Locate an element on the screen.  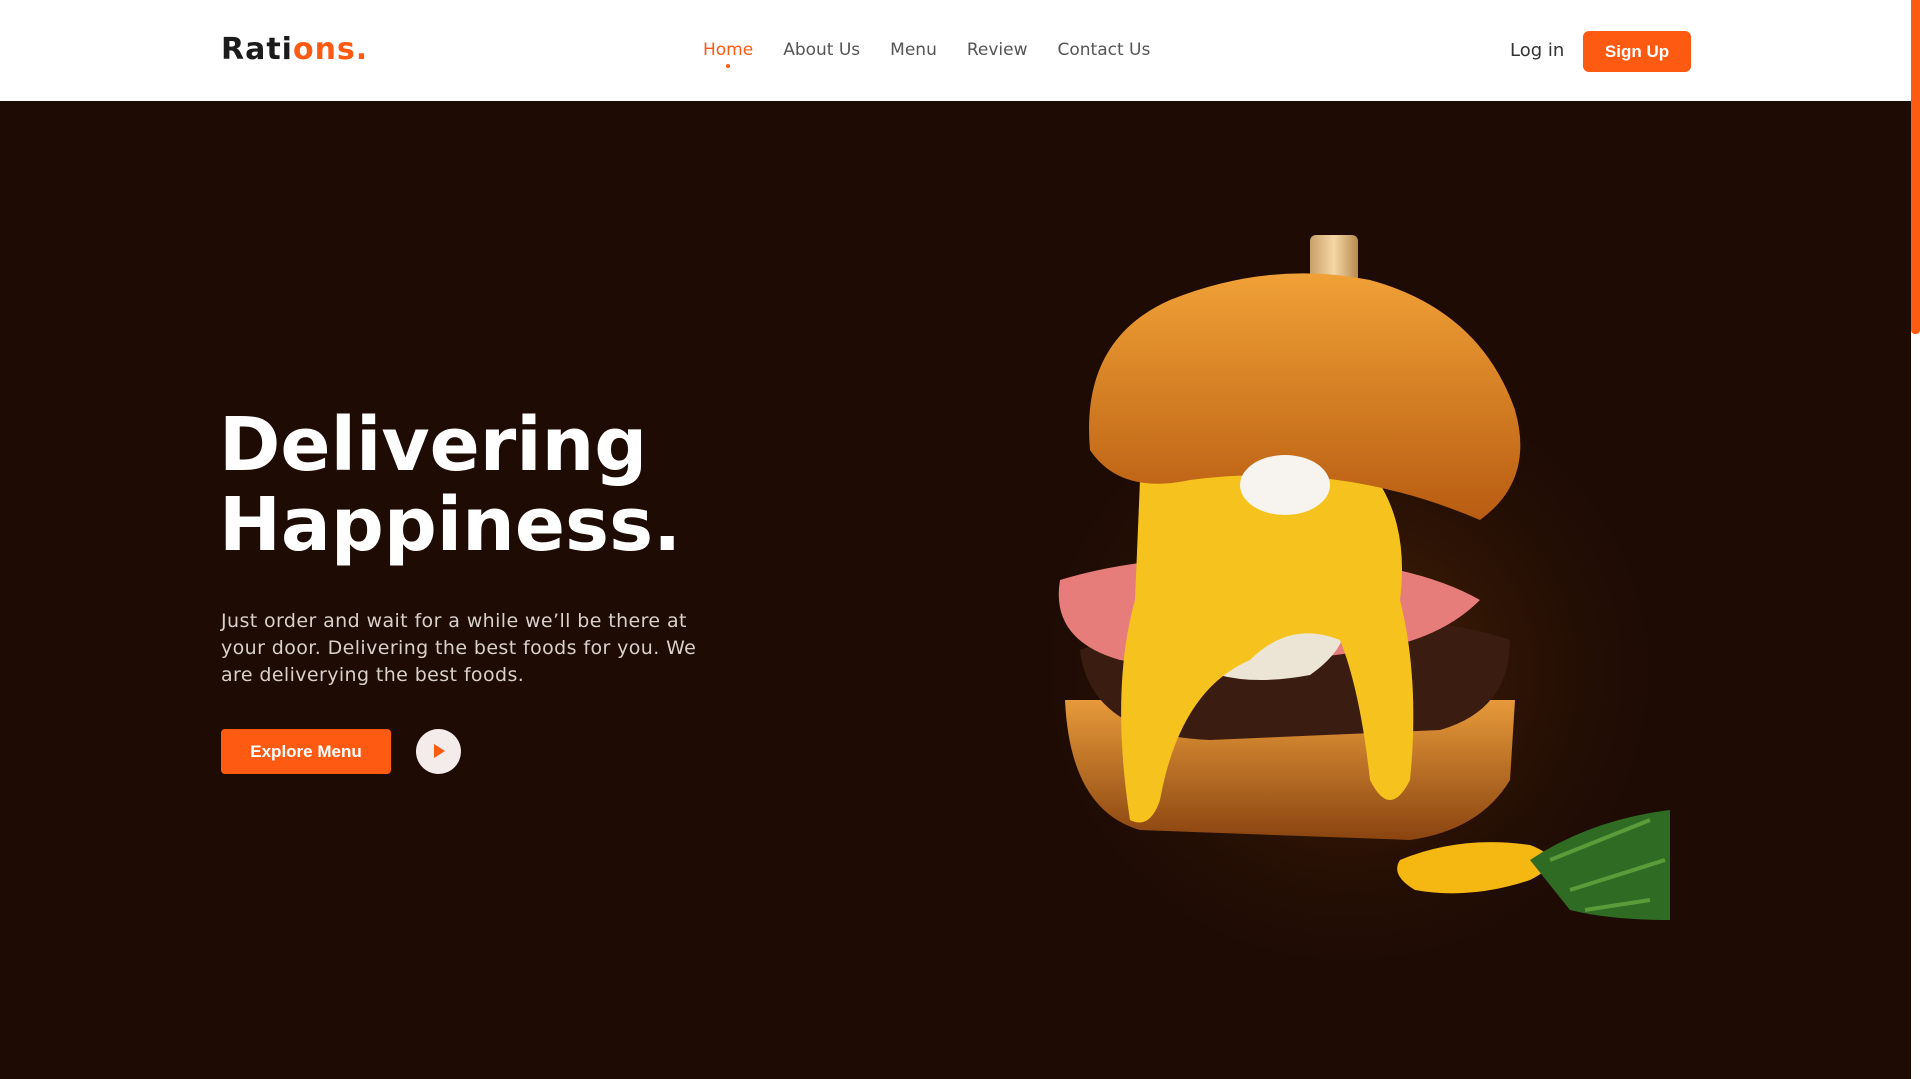
page-scrollbar is located at coordinates (1915, 539).